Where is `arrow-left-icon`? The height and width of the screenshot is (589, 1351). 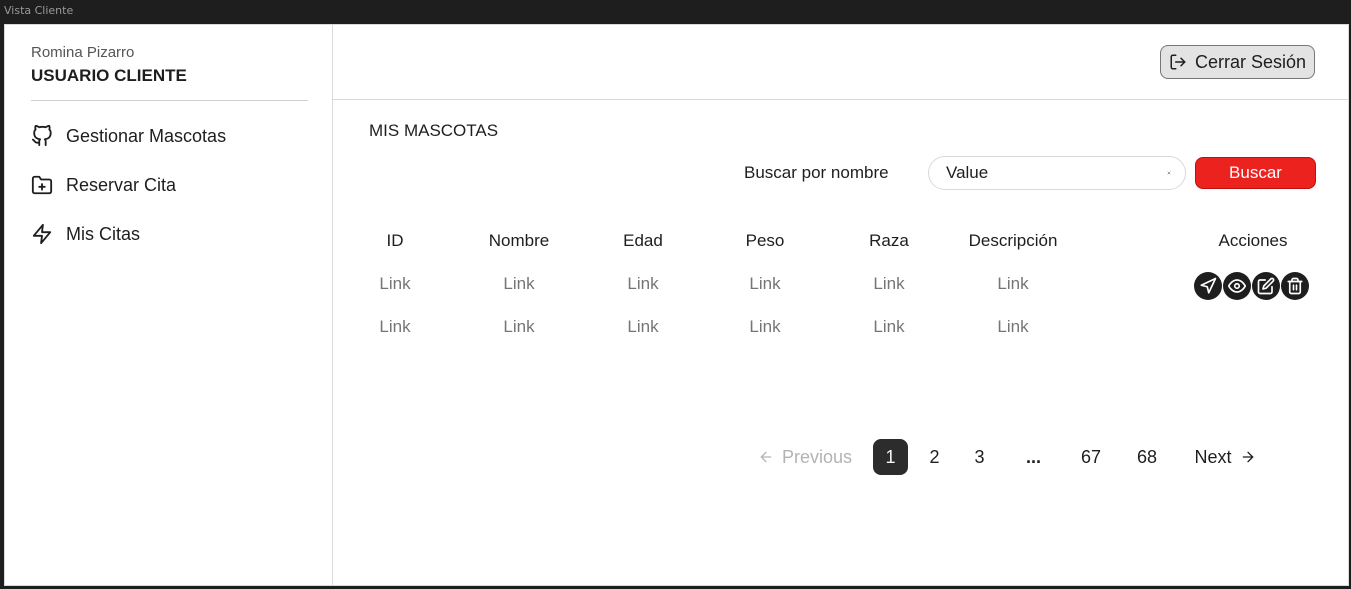
arrow-left-icon is located at coordinates (766, 457).